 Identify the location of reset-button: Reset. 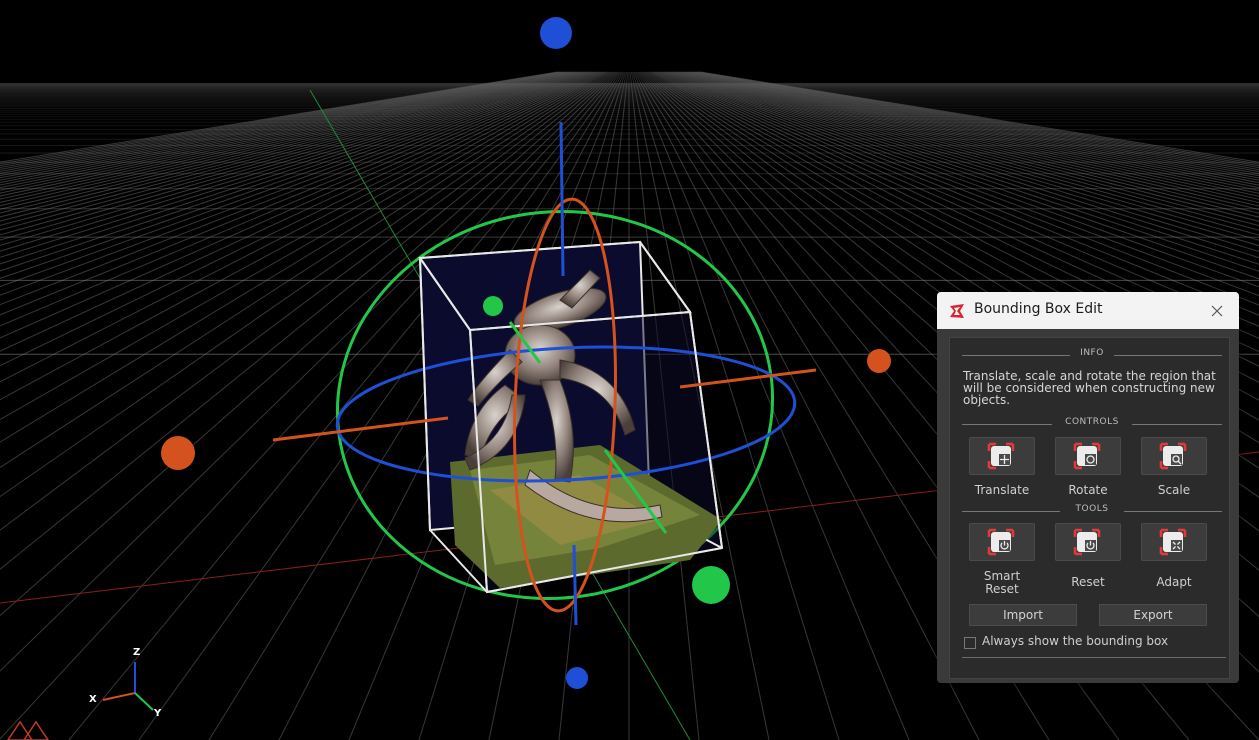
(1088, 556).